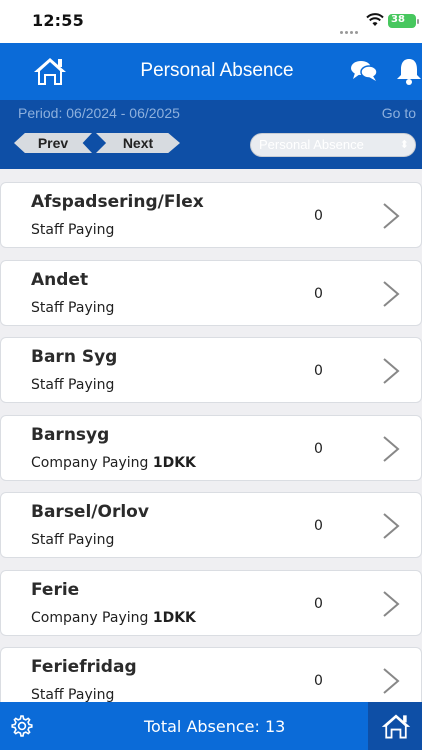 The image size is (422, 750). What do you see at coordinates (409, 71) in the screenshot?
I see `bell-icon` at bounding box center [409, 71].